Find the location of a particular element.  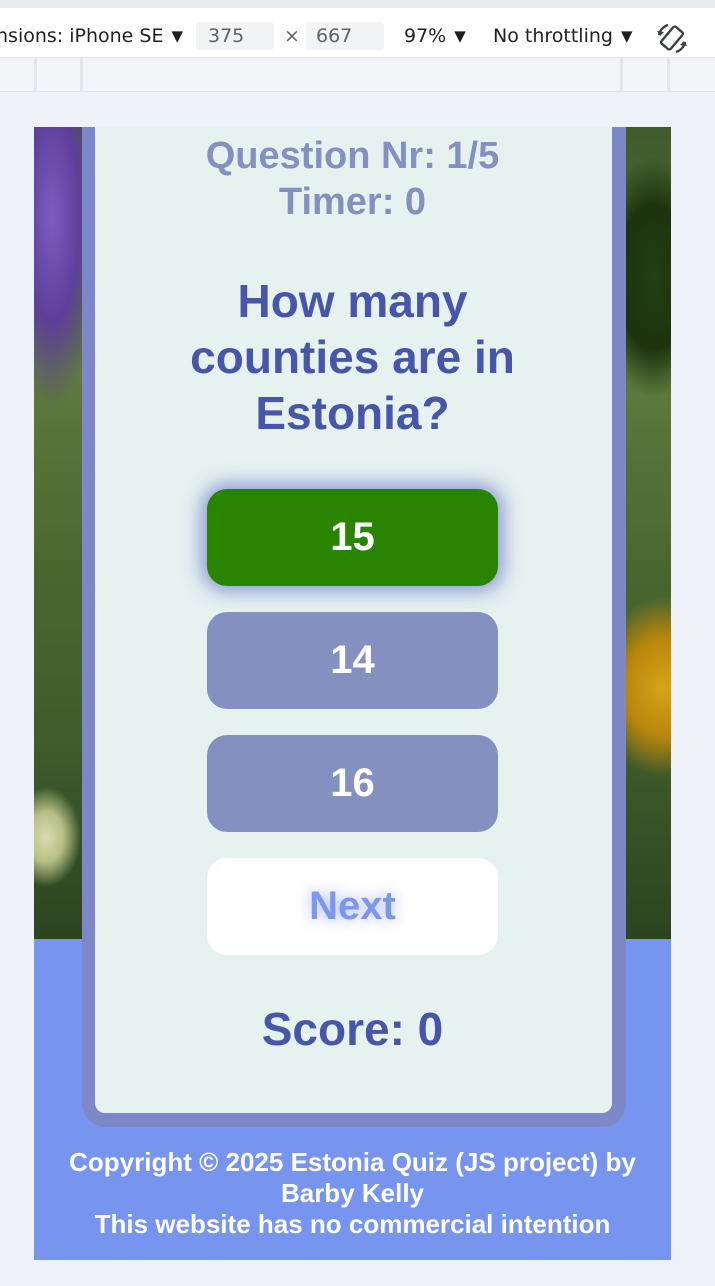

media-query-ruler is located at coordinates (357, 75).